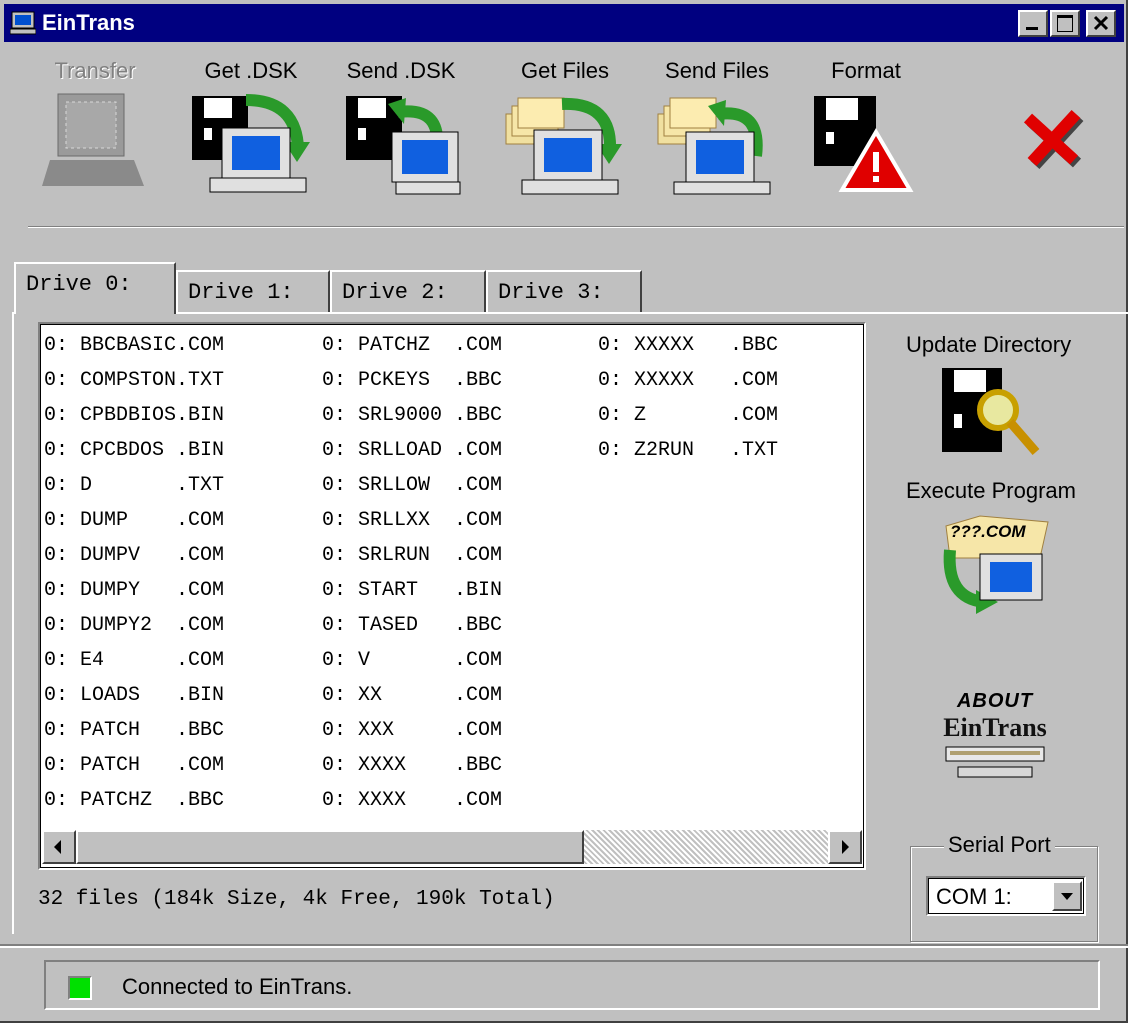  Describe the element at coordinates (134, 625) in the screenshot. I see `list-item: 0: DUMPY2 .COM` at that location.